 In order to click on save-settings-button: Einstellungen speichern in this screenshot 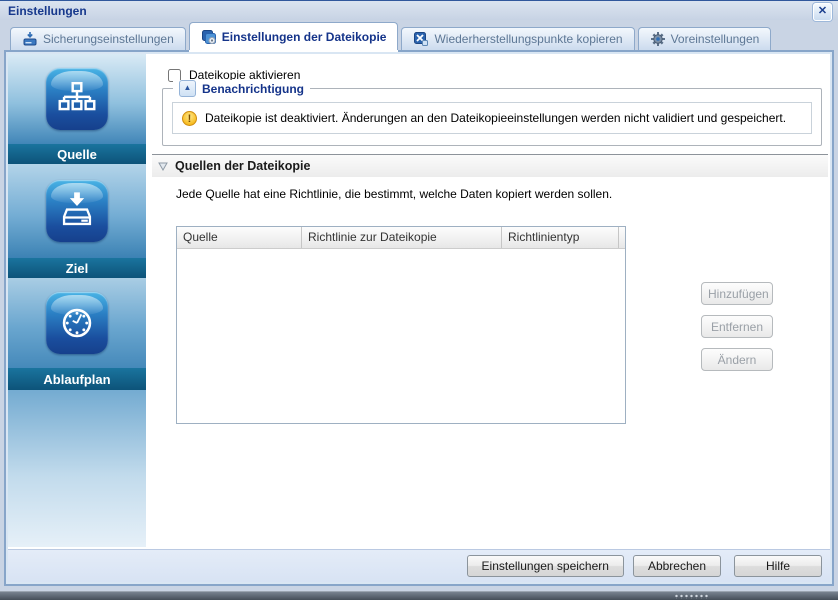, I will do `click(545, 566)`.